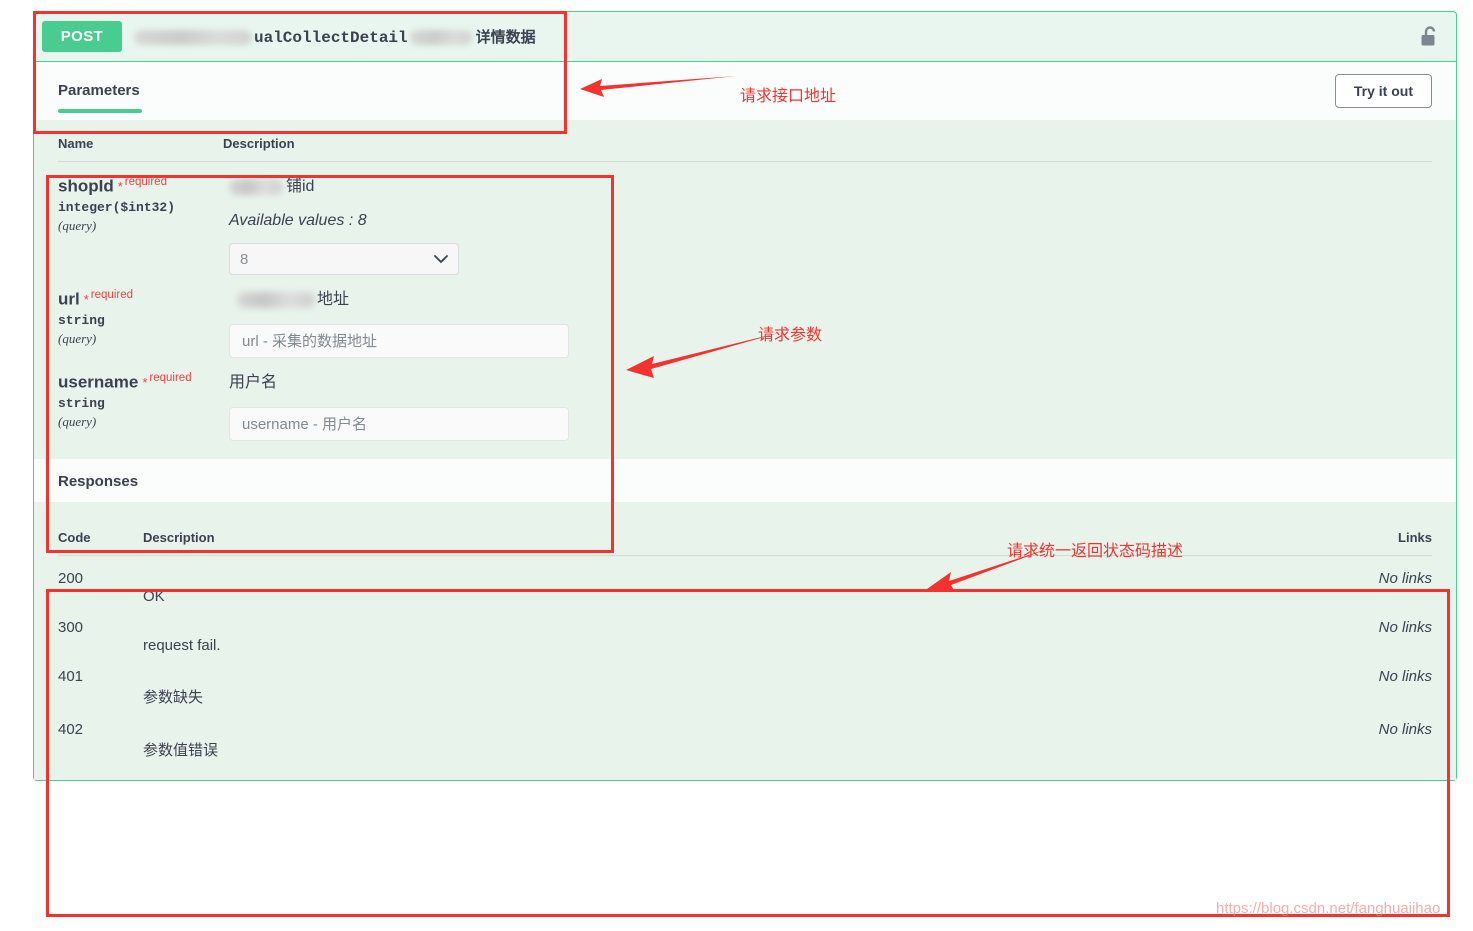 The width and height of the screenshot is (1473, 931). I want to click on unlocked-padlock-icon, so click(1428, 35).